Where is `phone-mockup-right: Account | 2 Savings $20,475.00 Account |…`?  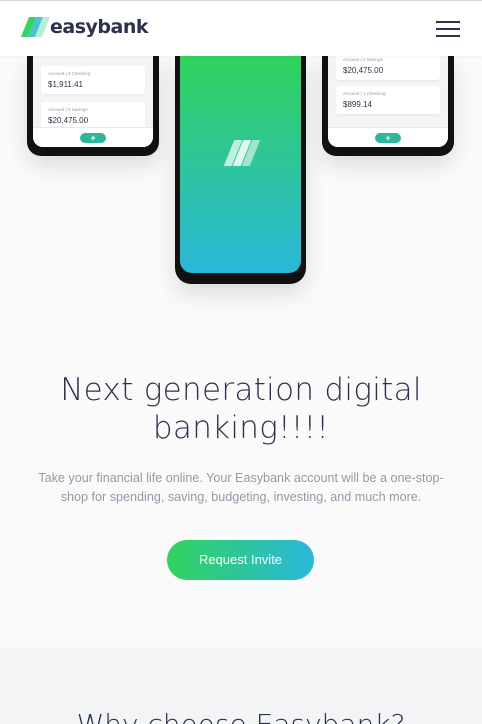
phone-mockup-right: Account | 2 Savings $20,475.00 Account |… is located at coordinates (388, 106).